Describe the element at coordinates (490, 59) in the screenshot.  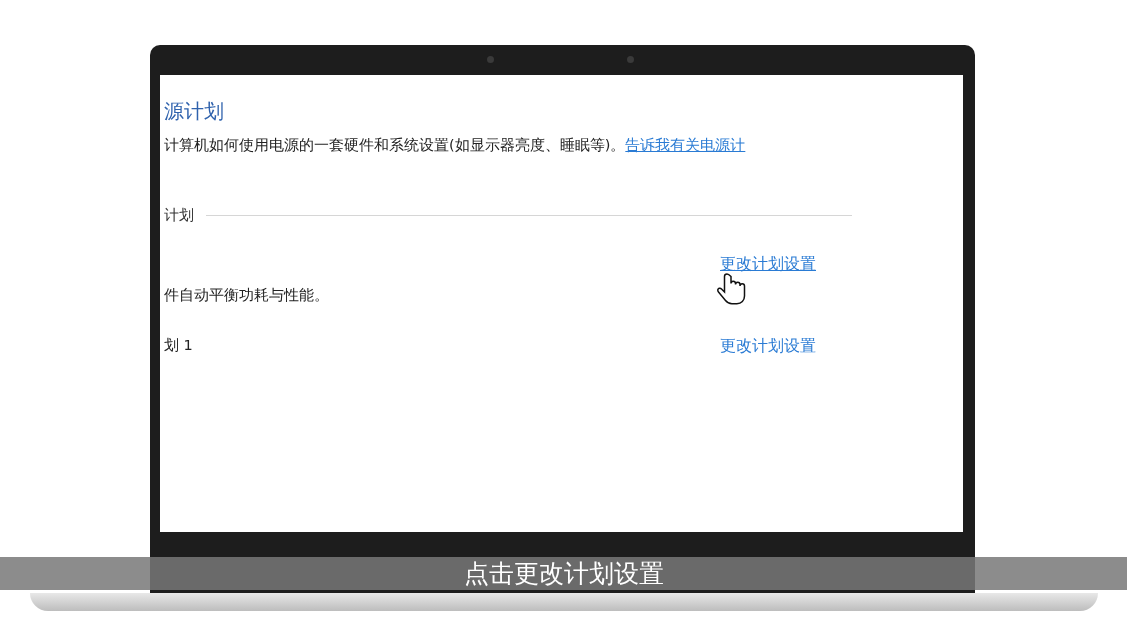
I see `camera-icon` at that location.